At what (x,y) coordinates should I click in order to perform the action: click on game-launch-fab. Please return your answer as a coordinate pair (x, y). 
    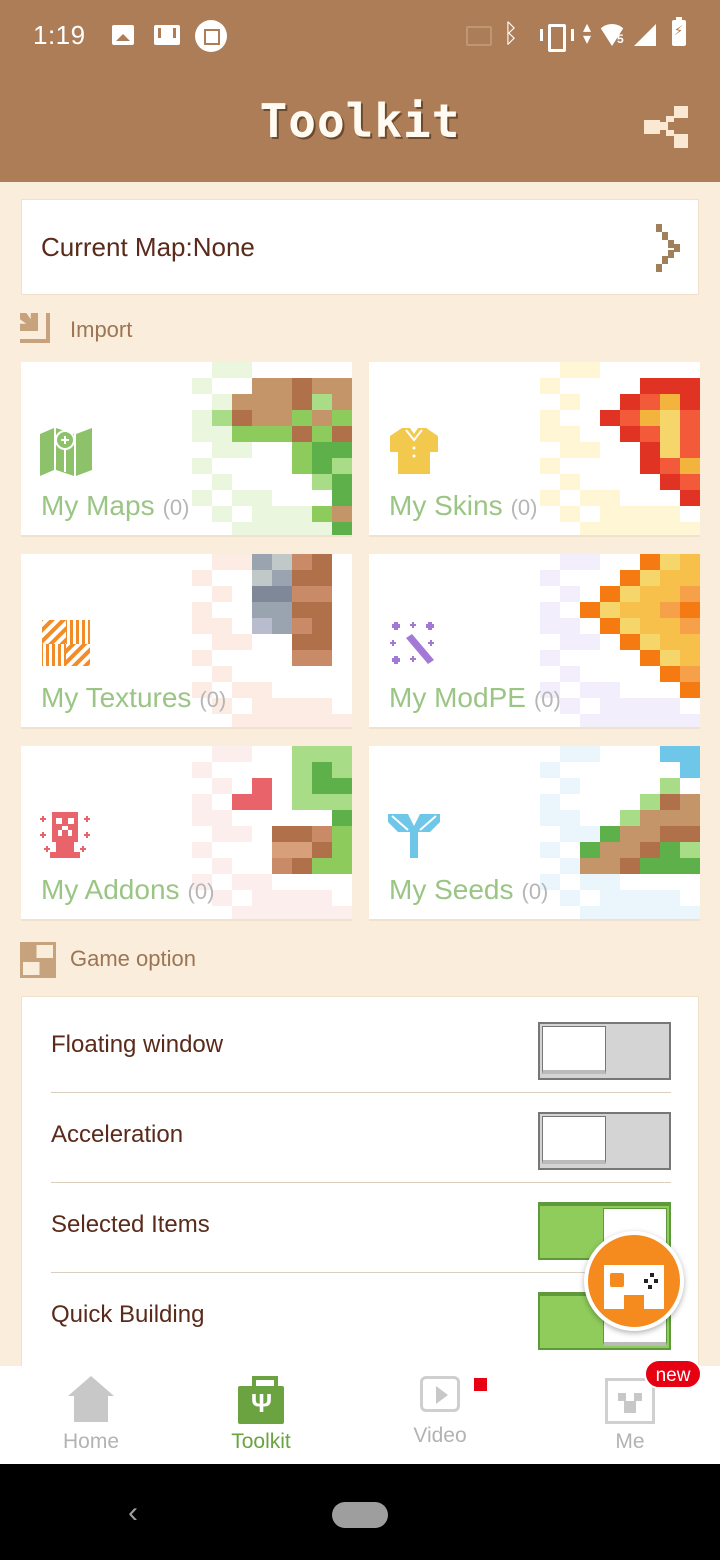
    Looking at the image, I should click on (634, 1281).